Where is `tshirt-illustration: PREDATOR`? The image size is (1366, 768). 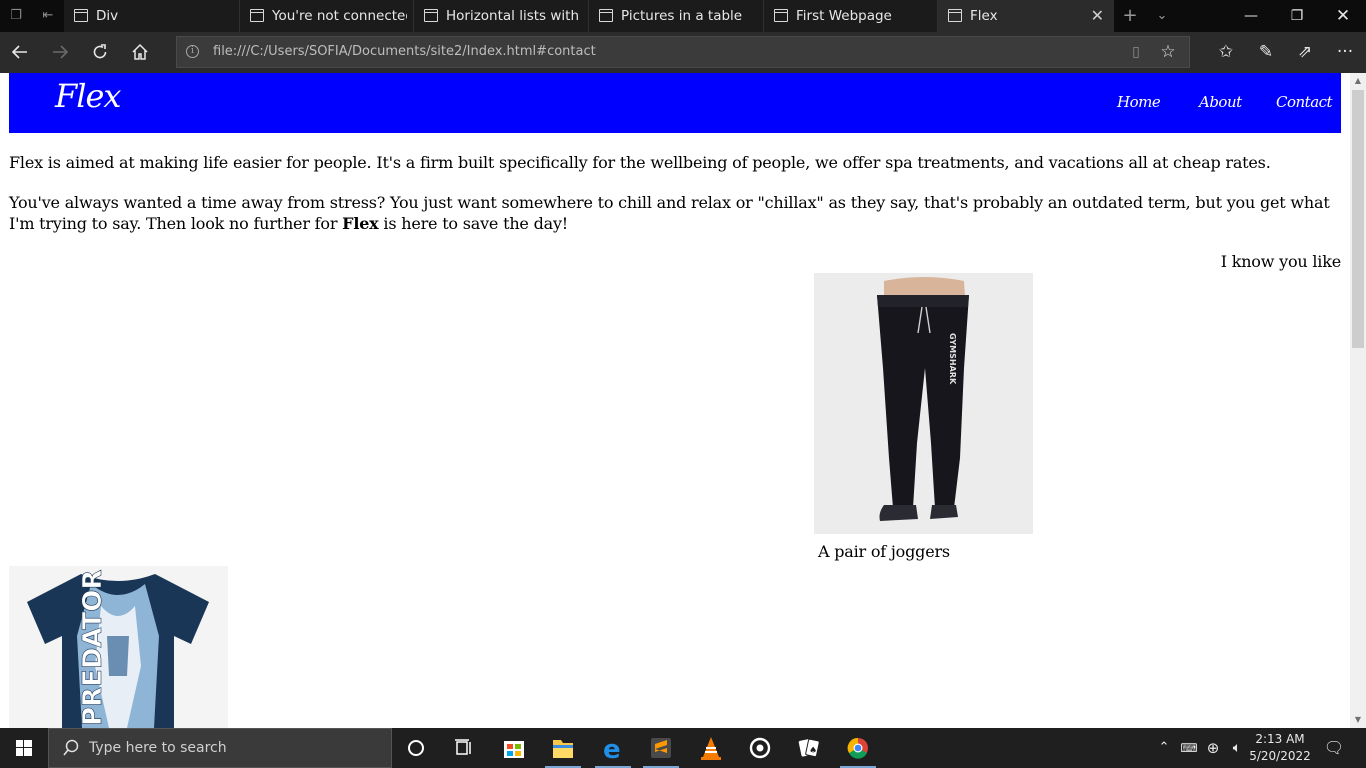
tshirt-illustration: PREDATOR is located at coordinates (118, 647).